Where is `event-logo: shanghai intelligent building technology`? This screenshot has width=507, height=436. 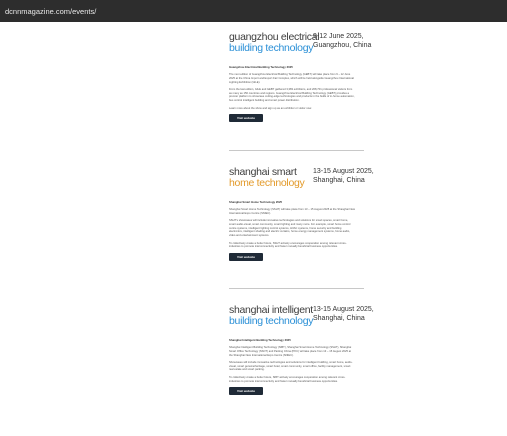
event-logo: shanghai intelligent building technology is located at coordinates (271, 315).